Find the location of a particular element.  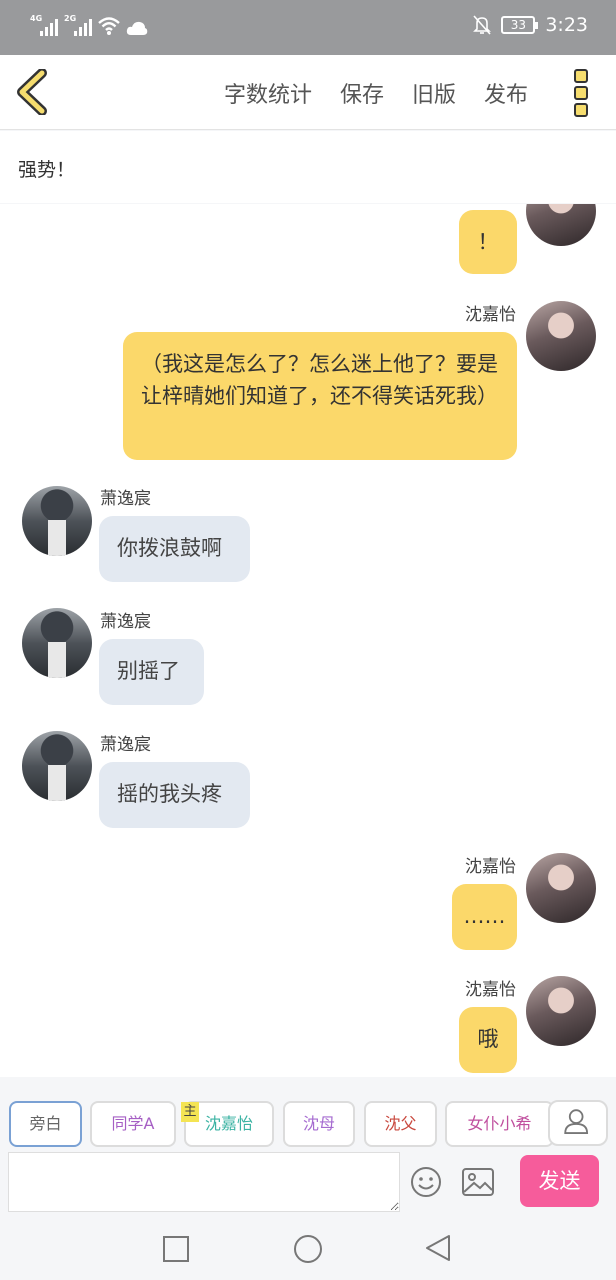

character-manage-button is located at coordinates (578, 1123).